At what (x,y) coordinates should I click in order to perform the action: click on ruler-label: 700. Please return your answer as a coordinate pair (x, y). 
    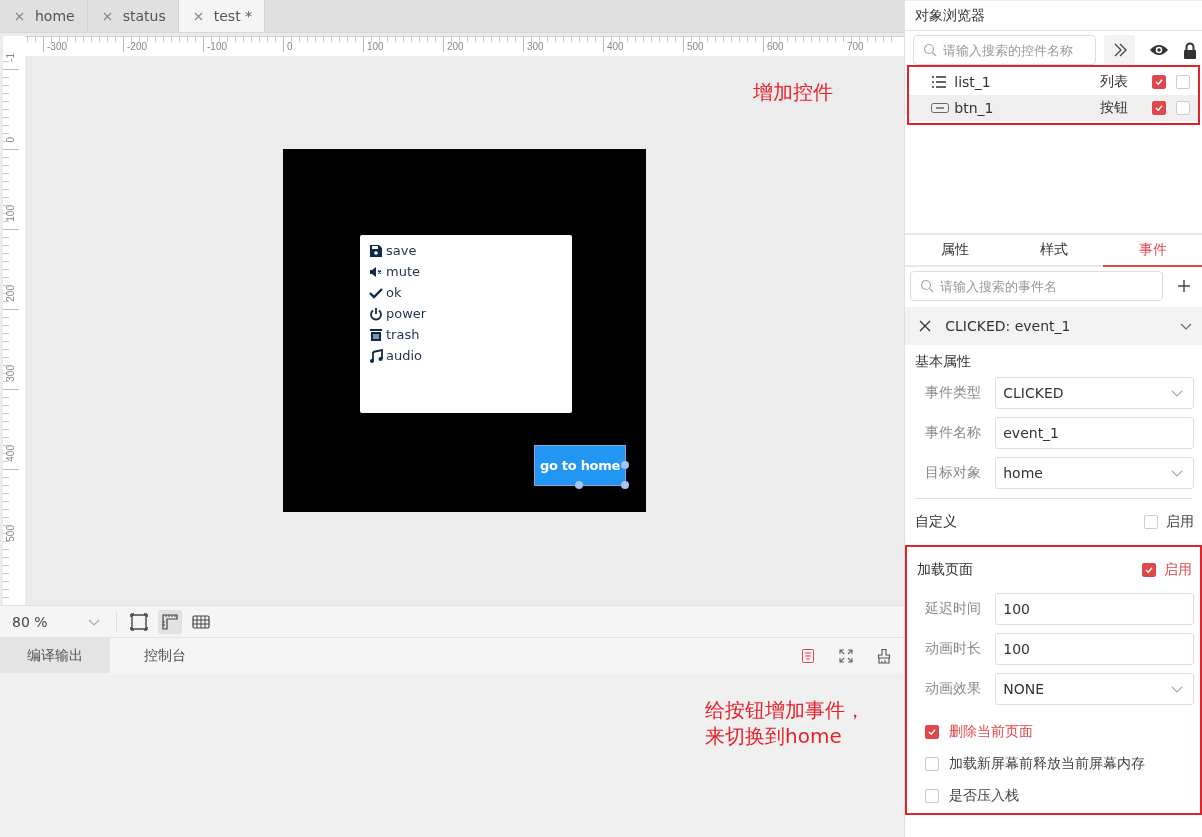
    Looking at the image, I should click on (855, 46).